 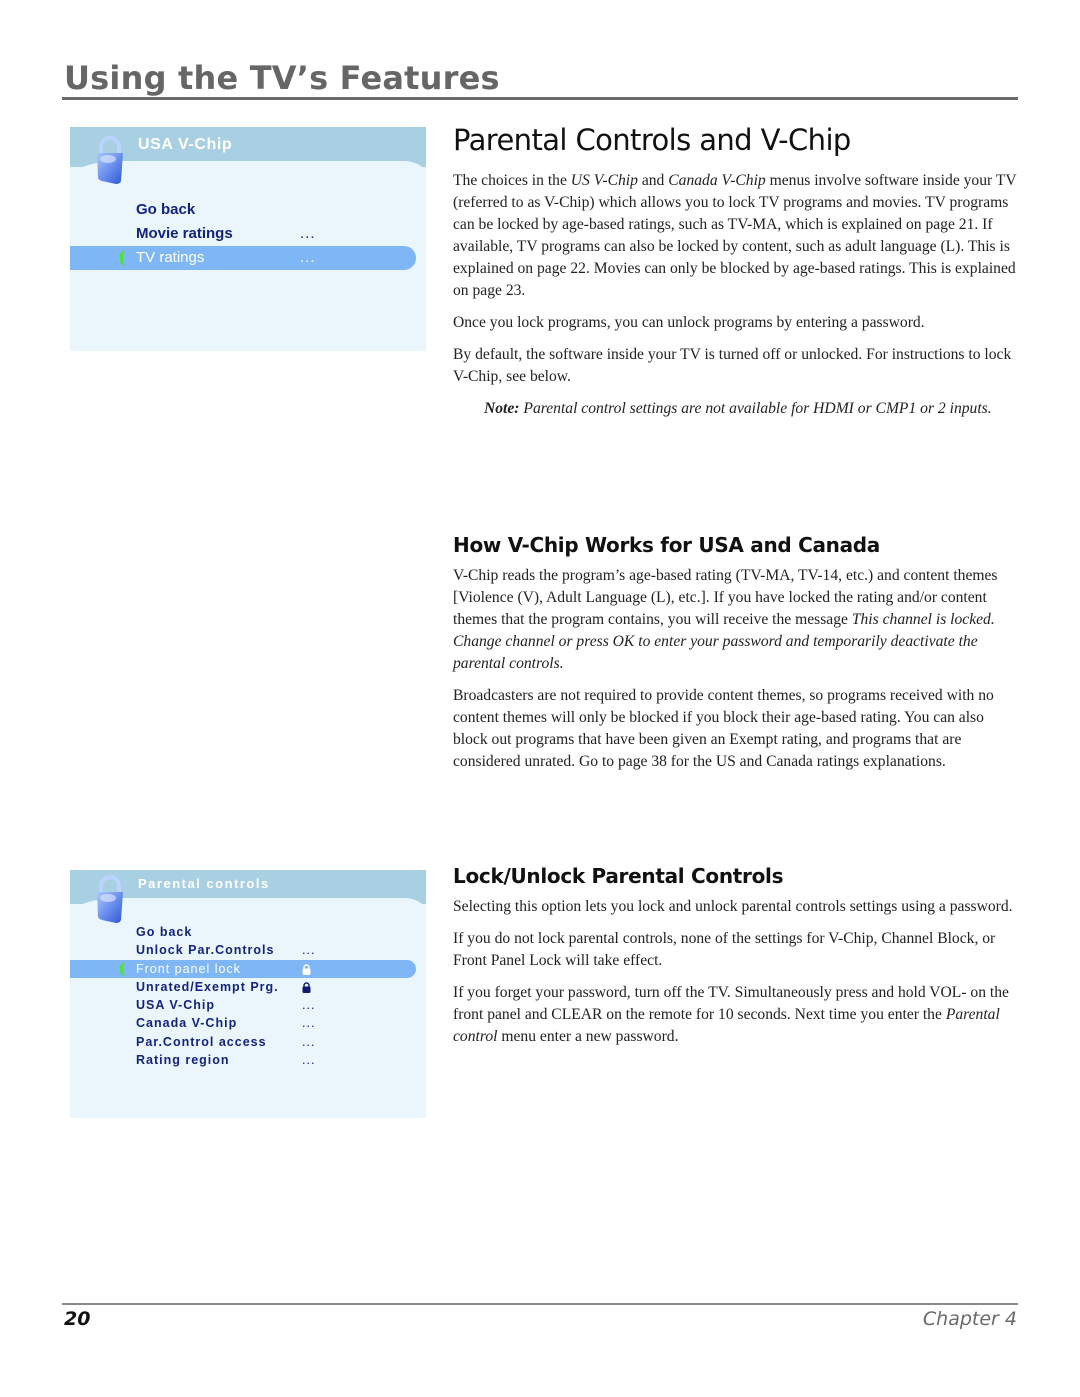 I want to click on header-divider, so click(x=540, y=98).